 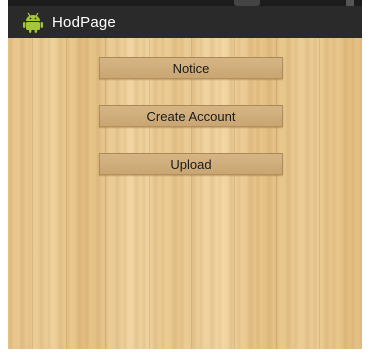 I want to click on create-account-button: Create Account, so click(x=191, y=116).